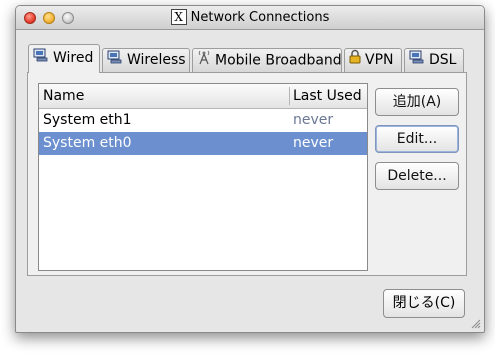 The height and width of the screenshot is (355, 495). What do you see at coordinates (203, 96) in the screenshot?
I see `list-header: Name Last Used` at bounding box center [203, 96].